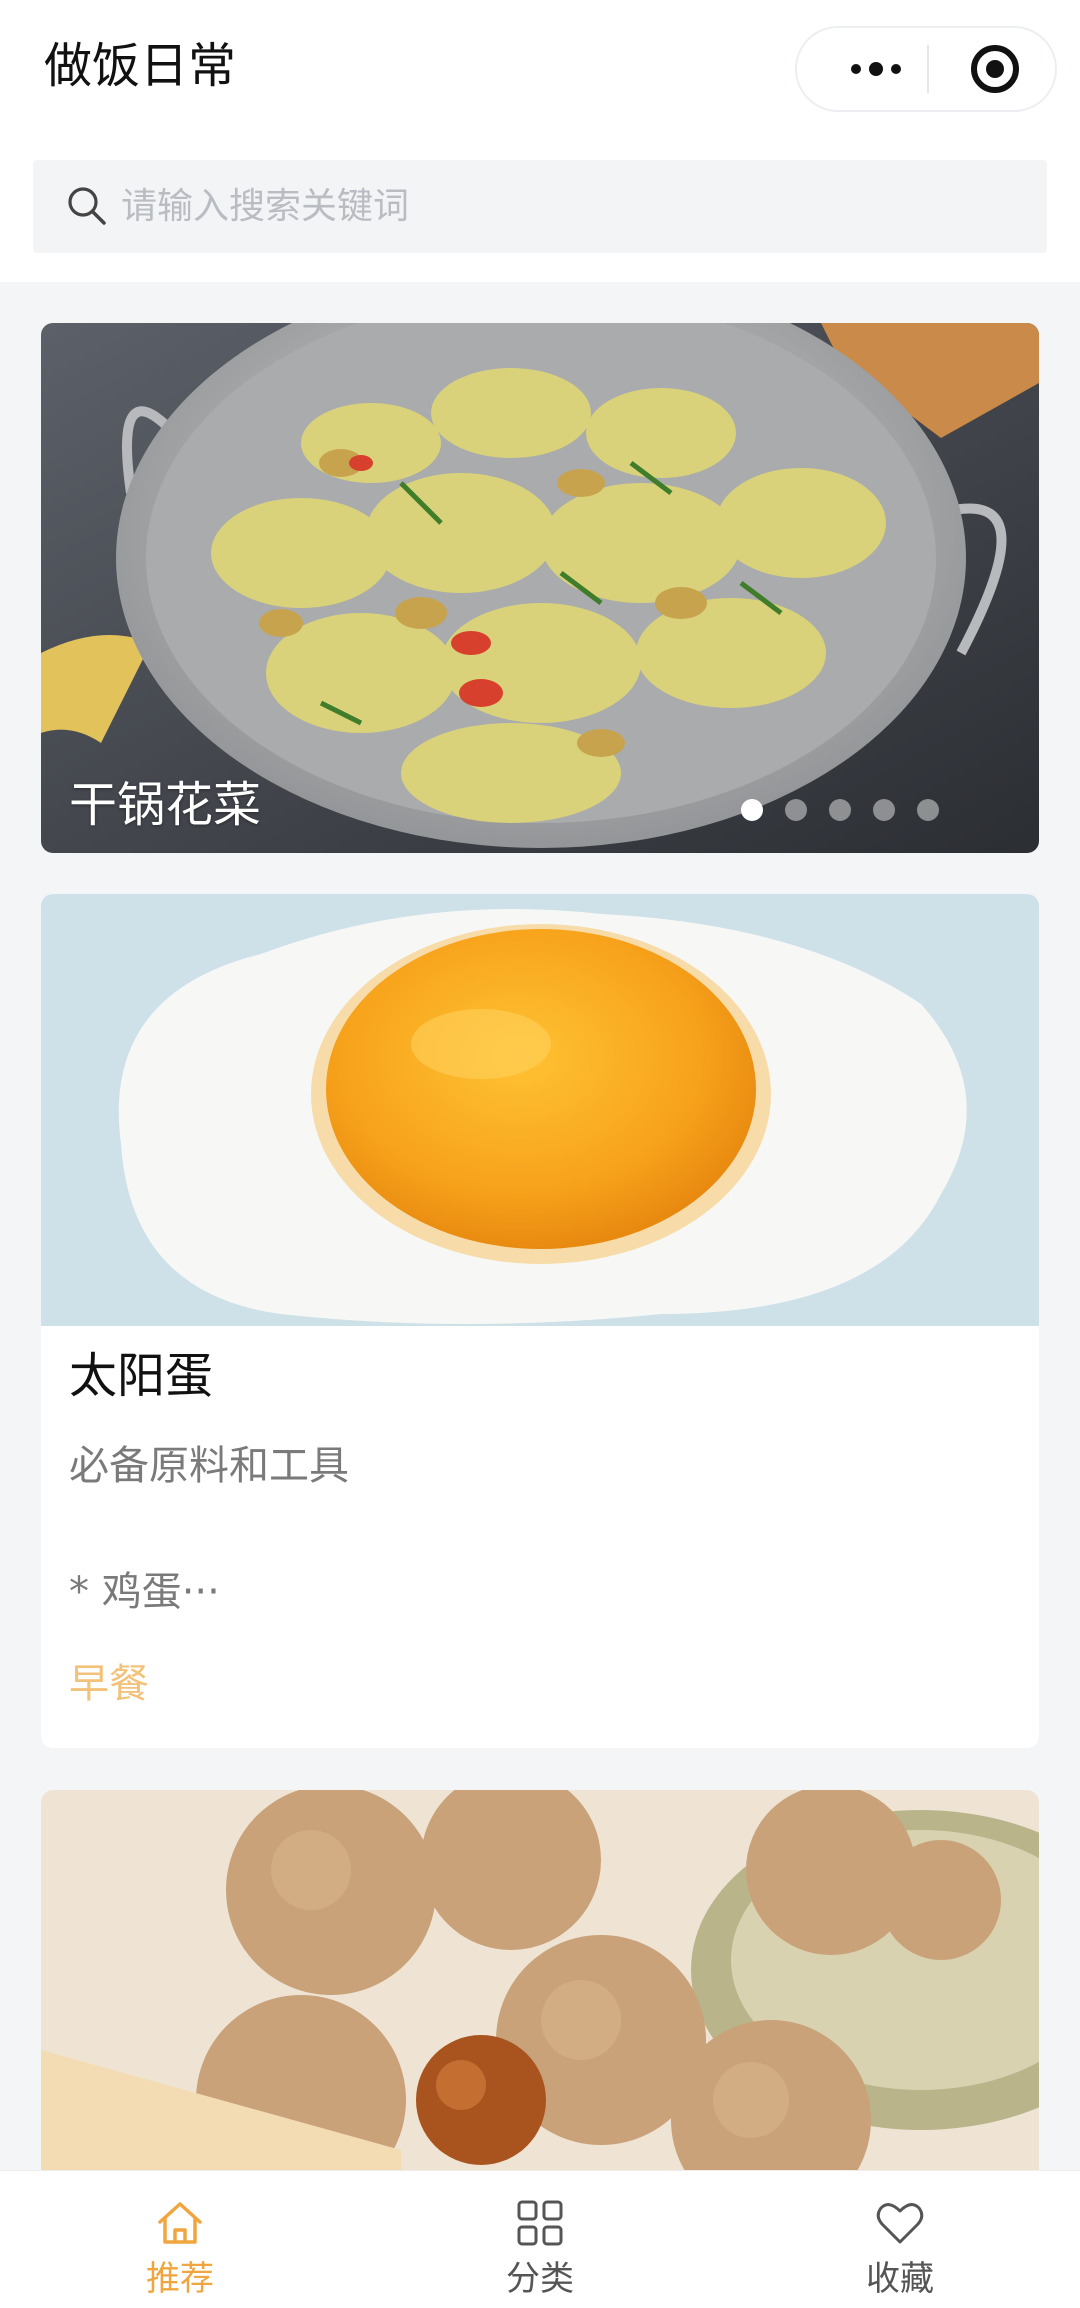 This screenshot has width=1080, height=2308. I want to click on mini-program-capsule, so click(926, 69).